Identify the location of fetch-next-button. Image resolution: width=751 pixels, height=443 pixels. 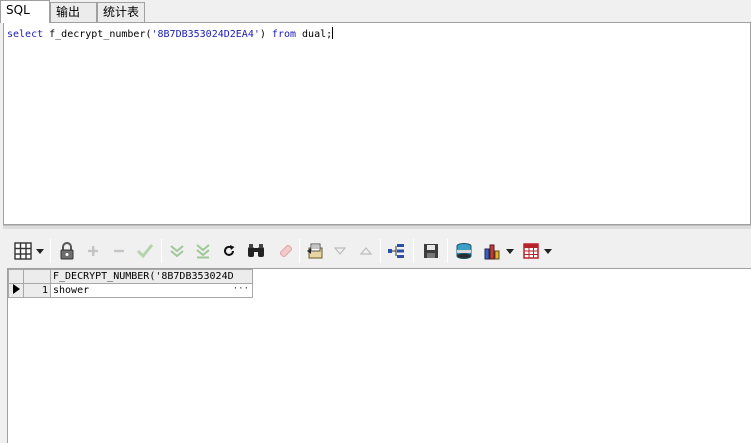
(177, 251).